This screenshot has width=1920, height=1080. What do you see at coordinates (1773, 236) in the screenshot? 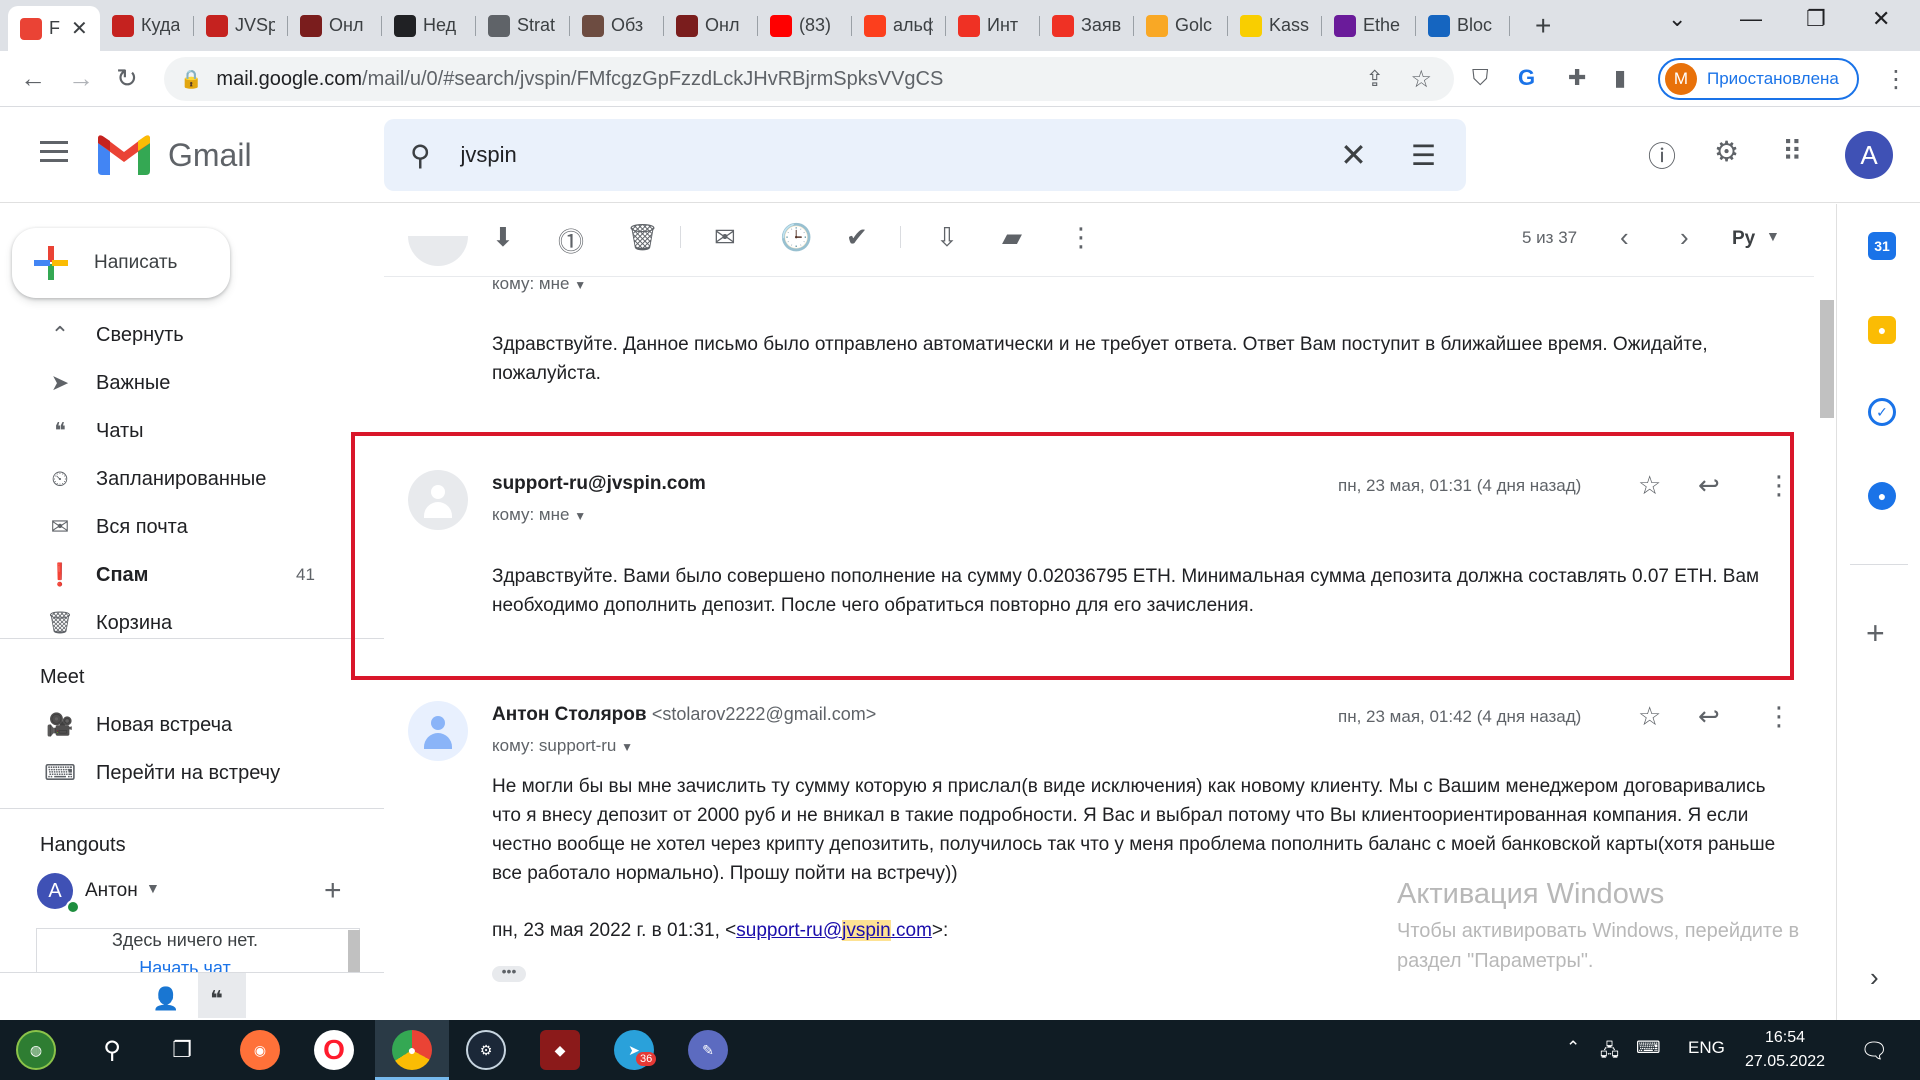
I see `language-caret-icon: ▼` at bounding box center [1773, 236].